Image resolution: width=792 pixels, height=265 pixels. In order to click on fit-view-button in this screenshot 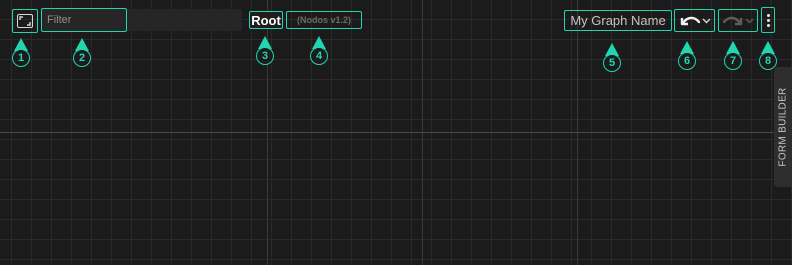, I will do `click(25, 21)`.